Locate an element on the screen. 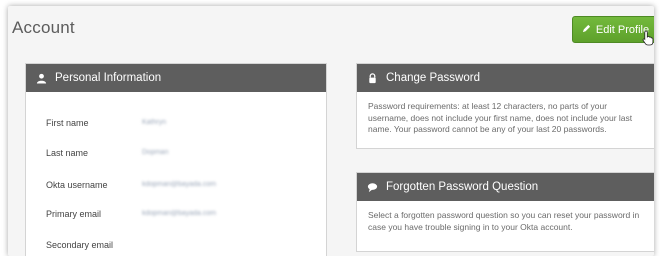  primary-email-value: kdopman@bayada.com is located at coordinates (179, 213).